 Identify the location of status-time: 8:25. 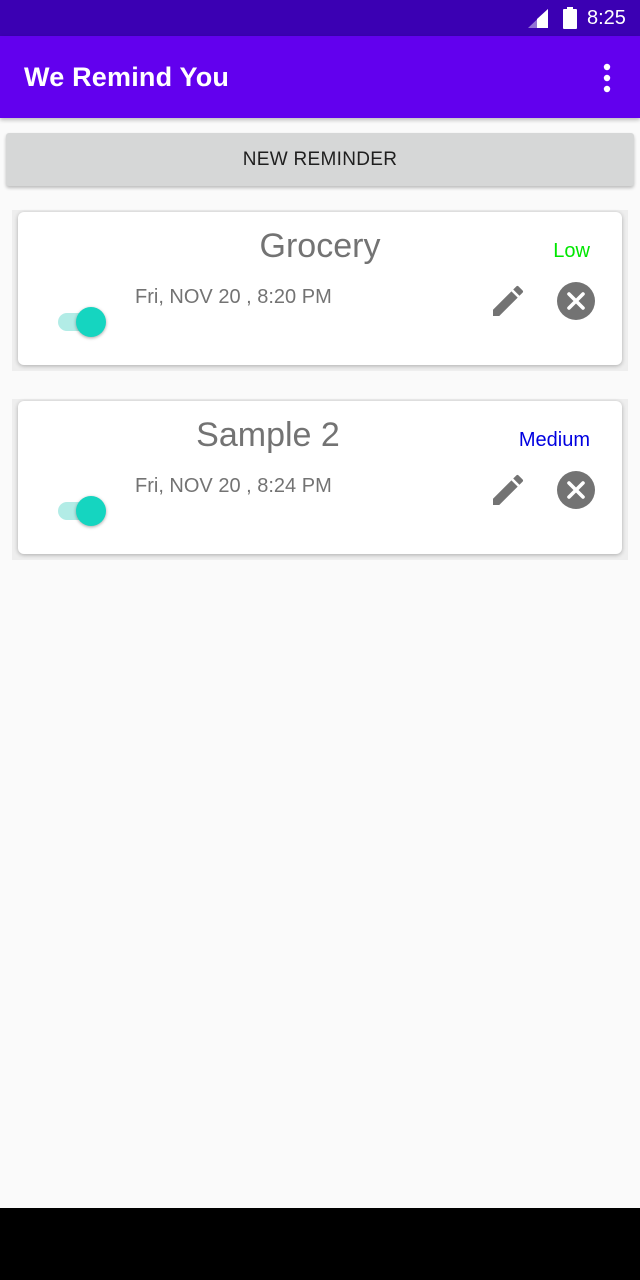
(606, 18).